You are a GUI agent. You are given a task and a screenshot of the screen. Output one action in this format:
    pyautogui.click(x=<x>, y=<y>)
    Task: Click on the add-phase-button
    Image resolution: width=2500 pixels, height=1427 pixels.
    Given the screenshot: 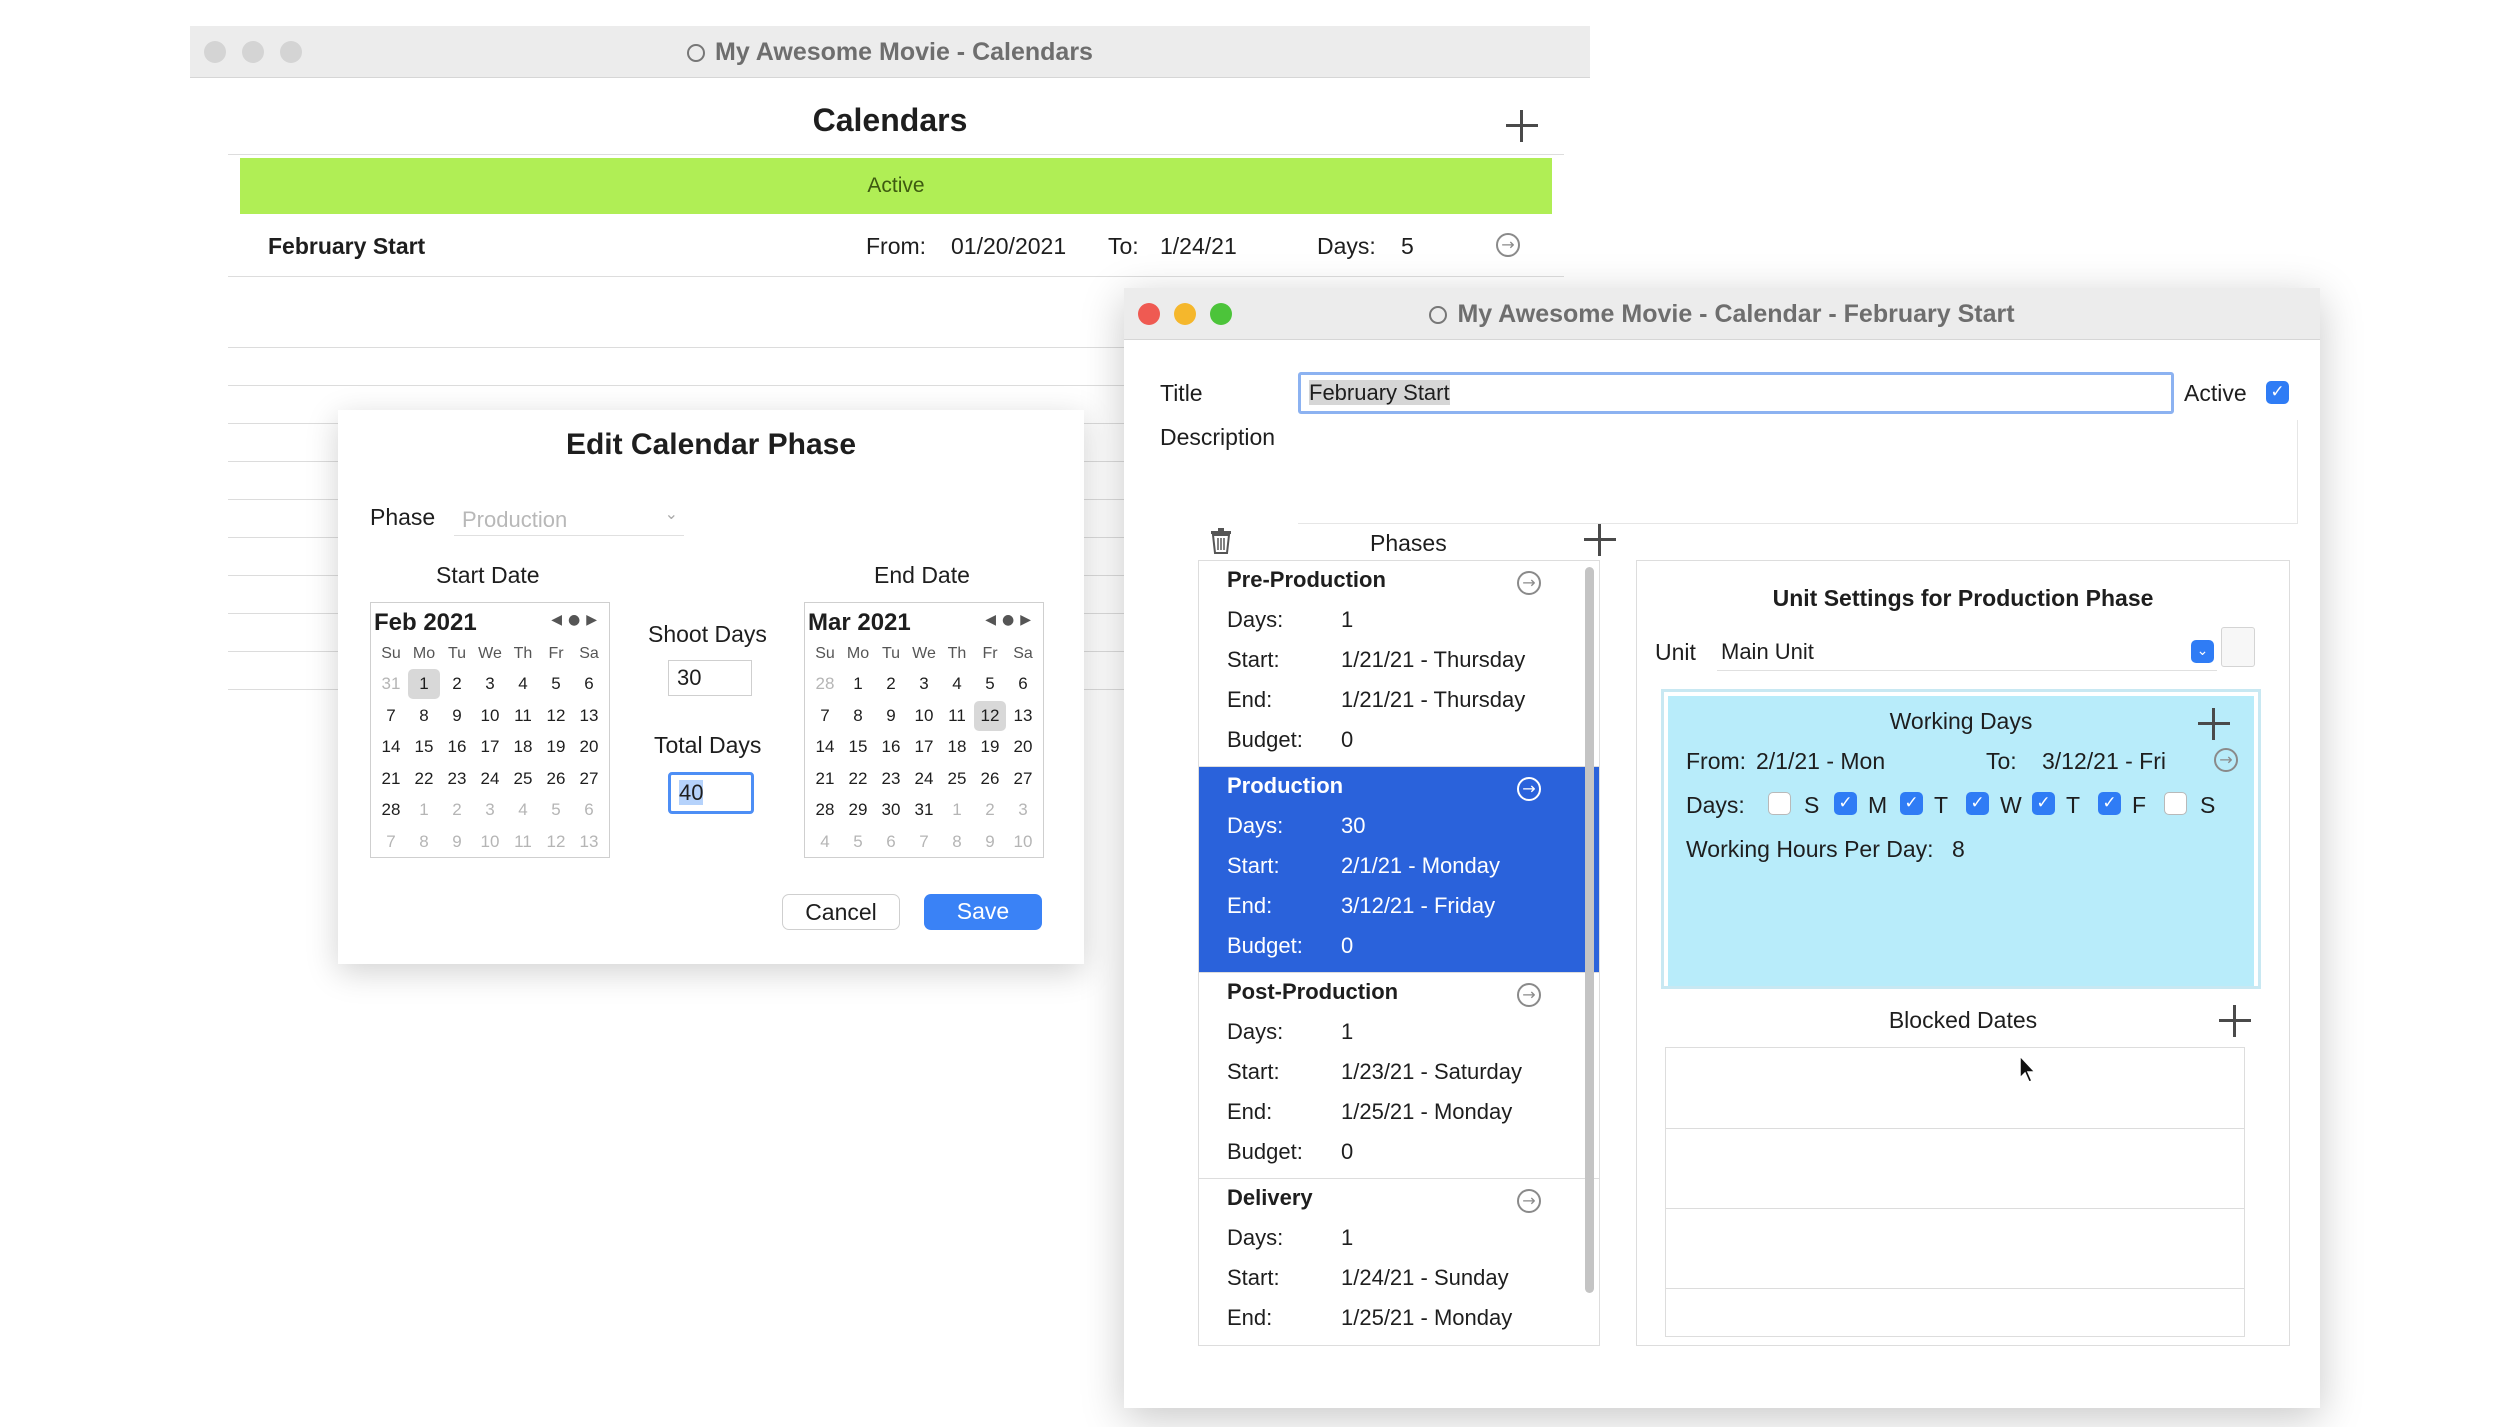 What is the action you would take?
    pyautogui.click(x=1600, y=540)
    